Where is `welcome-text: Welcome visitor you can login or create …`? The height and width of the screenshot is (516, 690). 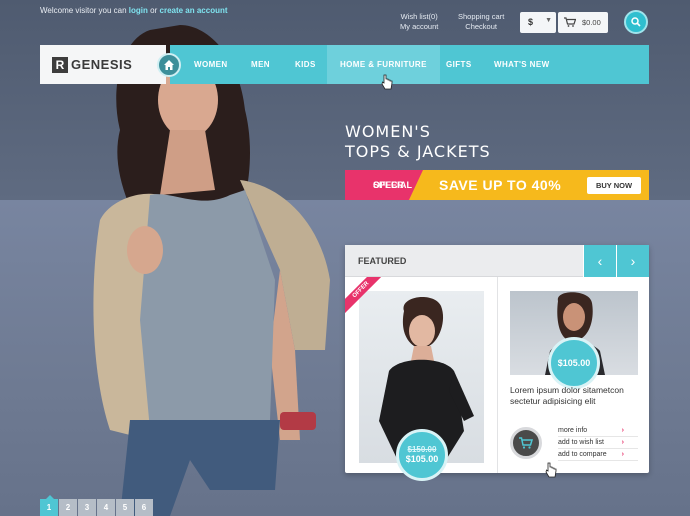
welcome-text: Welcome visitor you can login or create … is located at coordinates (134, 10).